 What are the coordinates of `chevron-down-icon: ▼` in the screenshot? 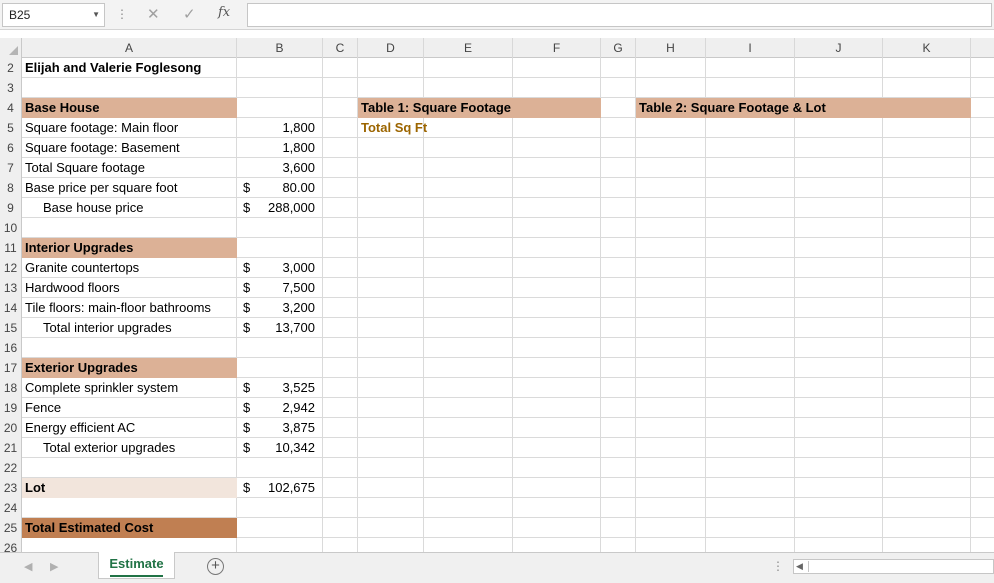 It's located at (96, 15).